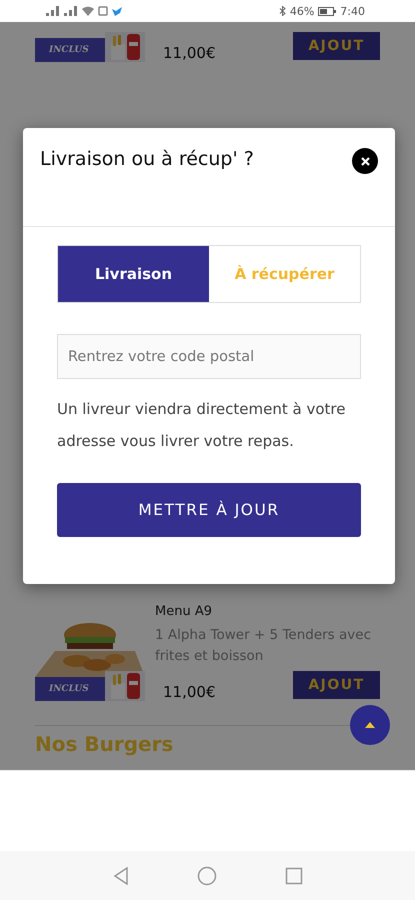  I want to click on caret-up-icon, so click(370, 725).